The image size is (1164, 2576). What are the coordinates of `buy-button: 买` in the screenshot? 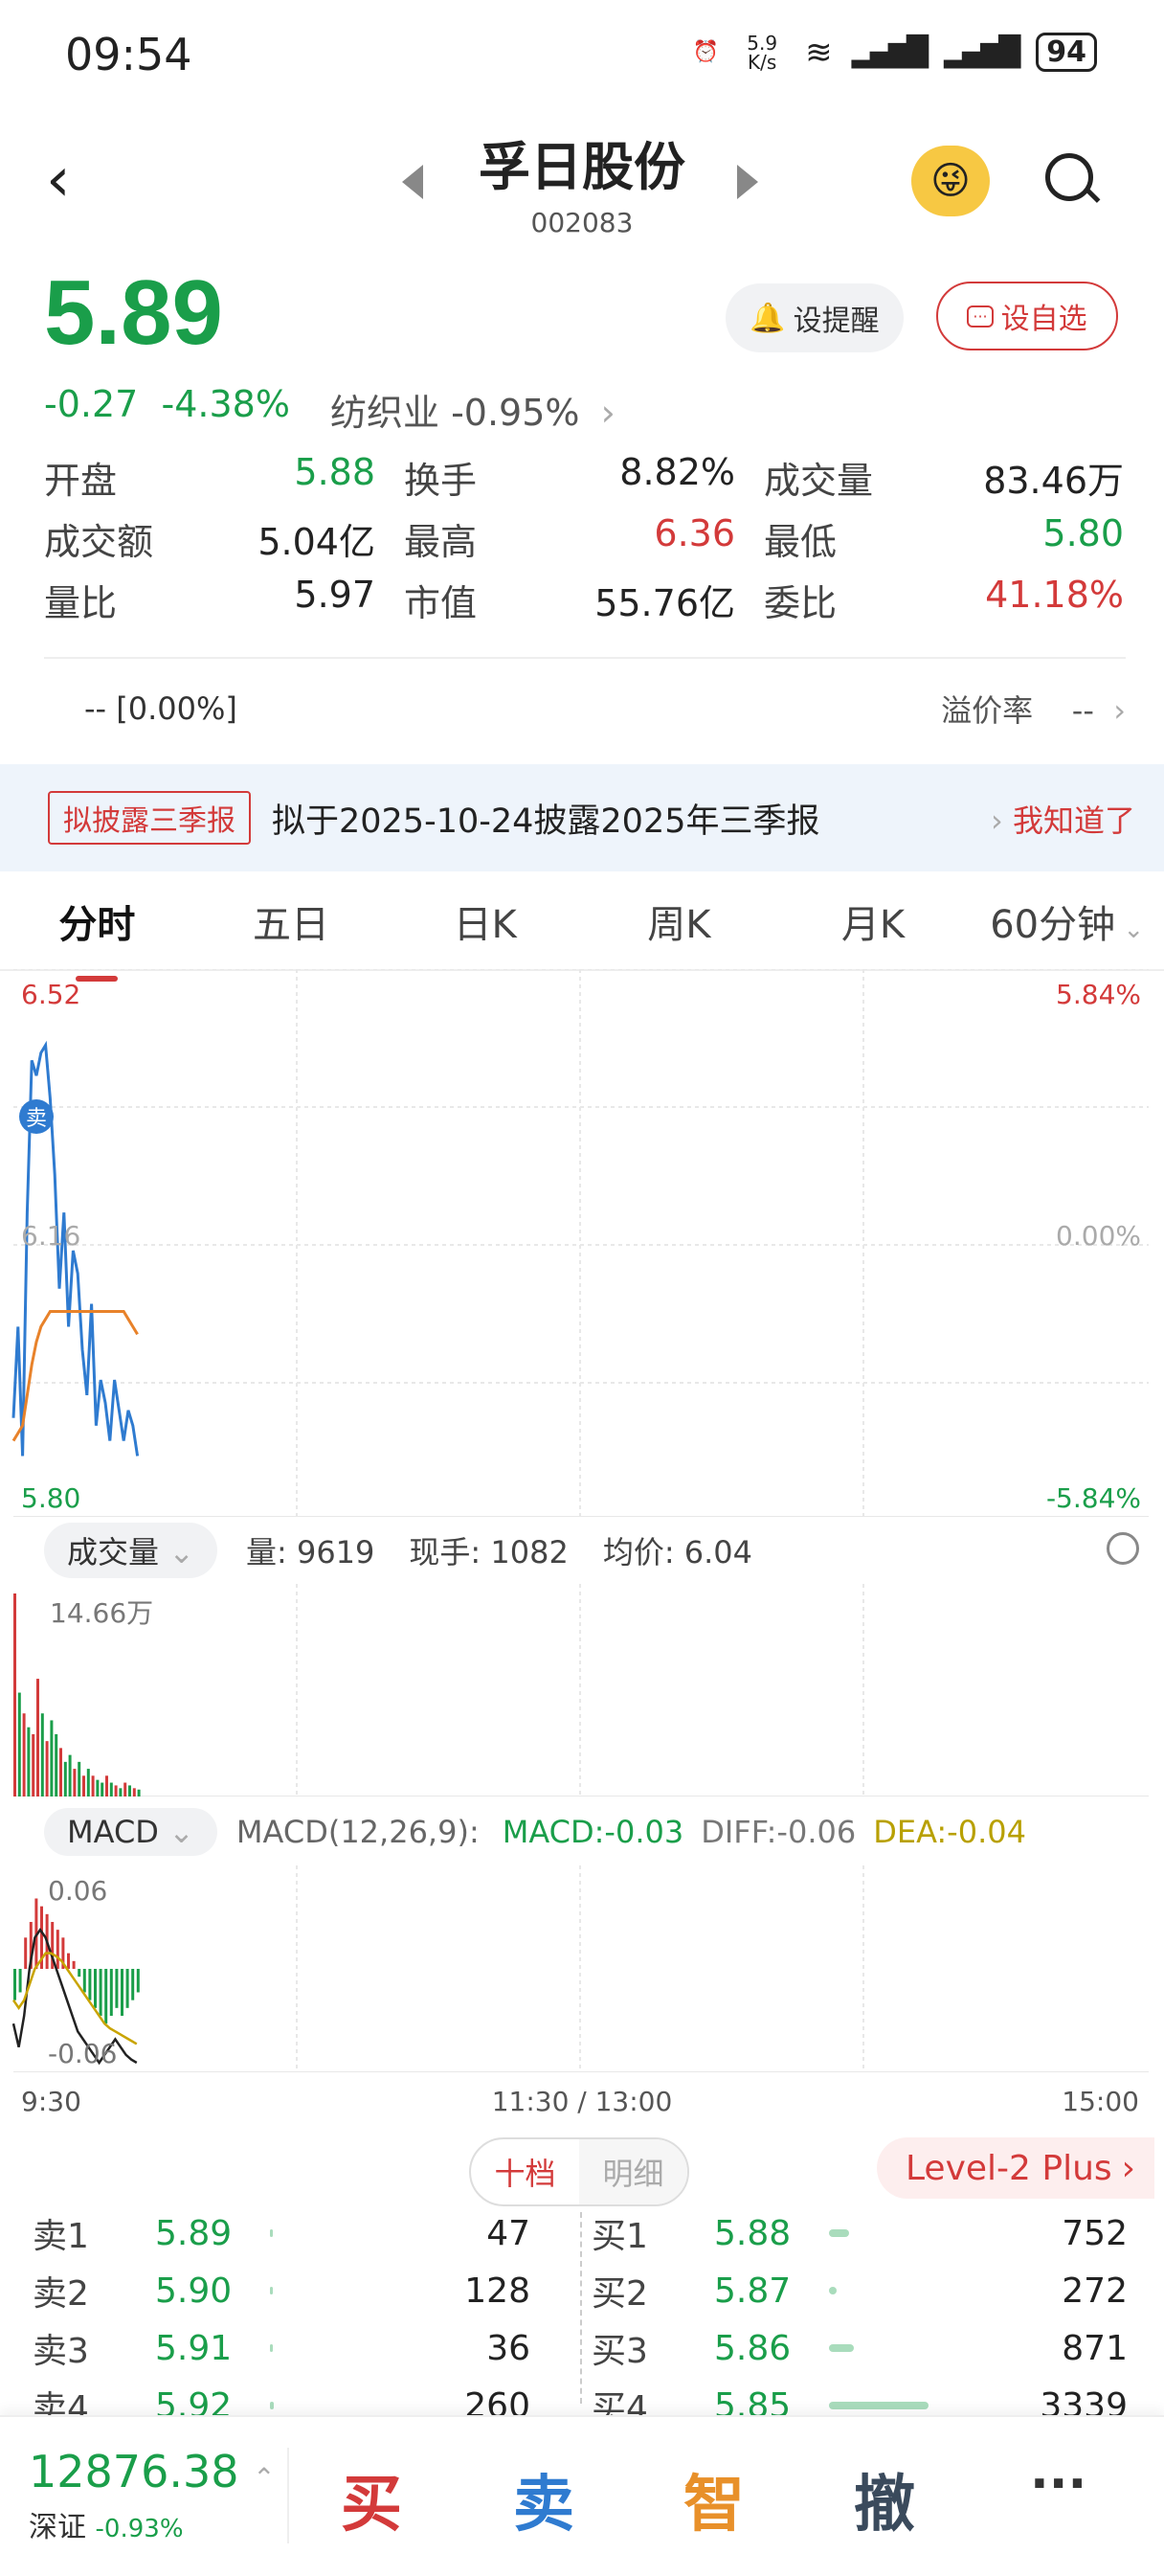 It's located at (371, 2499).